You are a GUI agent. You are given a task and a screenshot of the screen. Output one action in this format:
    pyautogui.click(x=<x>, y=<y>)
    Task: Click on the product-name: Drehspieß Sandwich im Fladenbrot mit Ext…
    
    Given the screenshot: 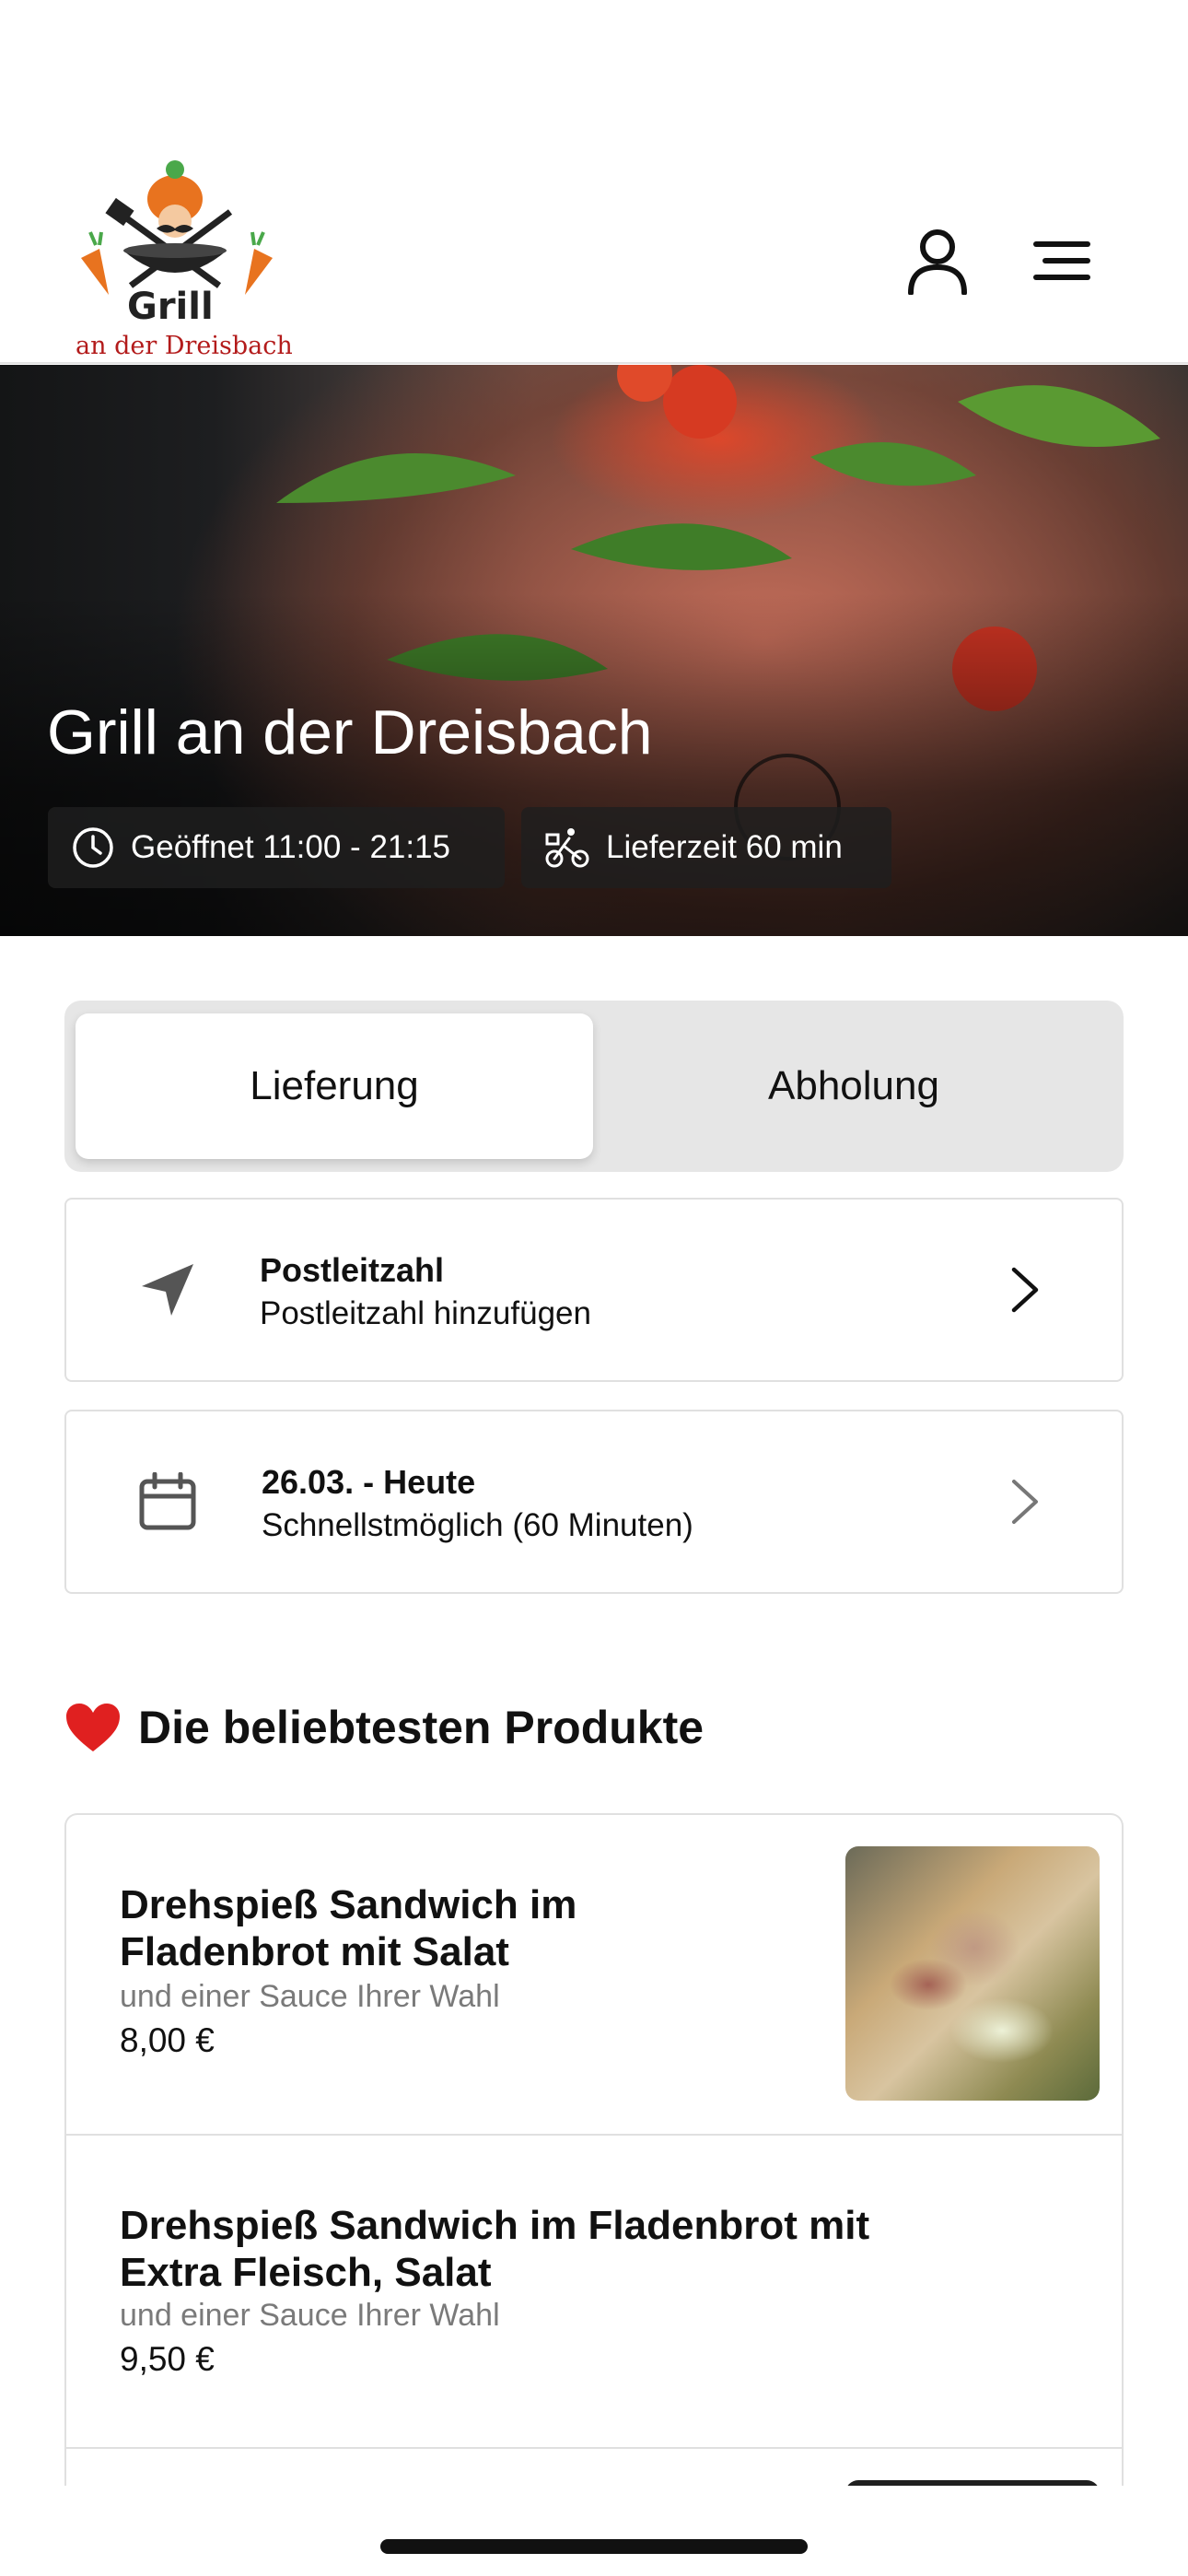 What is the action you would take?
    pyautogui.click(x=495, y=2249)
    